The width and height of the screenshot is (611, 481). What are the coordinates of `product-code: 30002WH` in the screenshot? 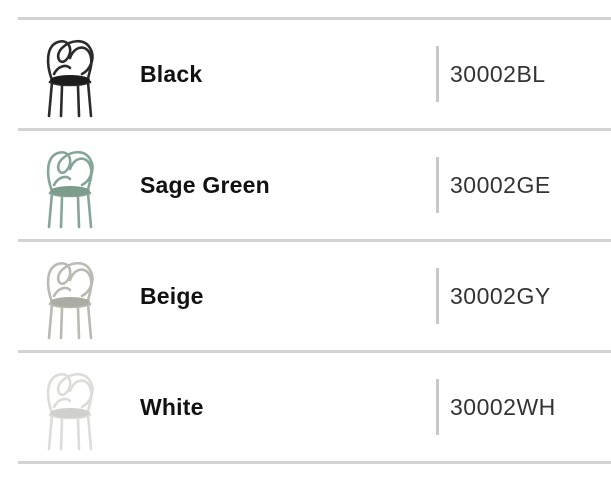 It's located at (503, 407).